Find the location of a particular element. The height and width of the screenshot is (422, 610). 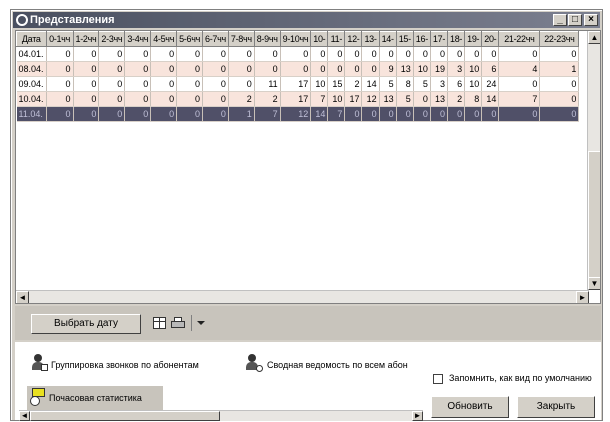

clock-calendar-icon is located at coordinates (38, 397).